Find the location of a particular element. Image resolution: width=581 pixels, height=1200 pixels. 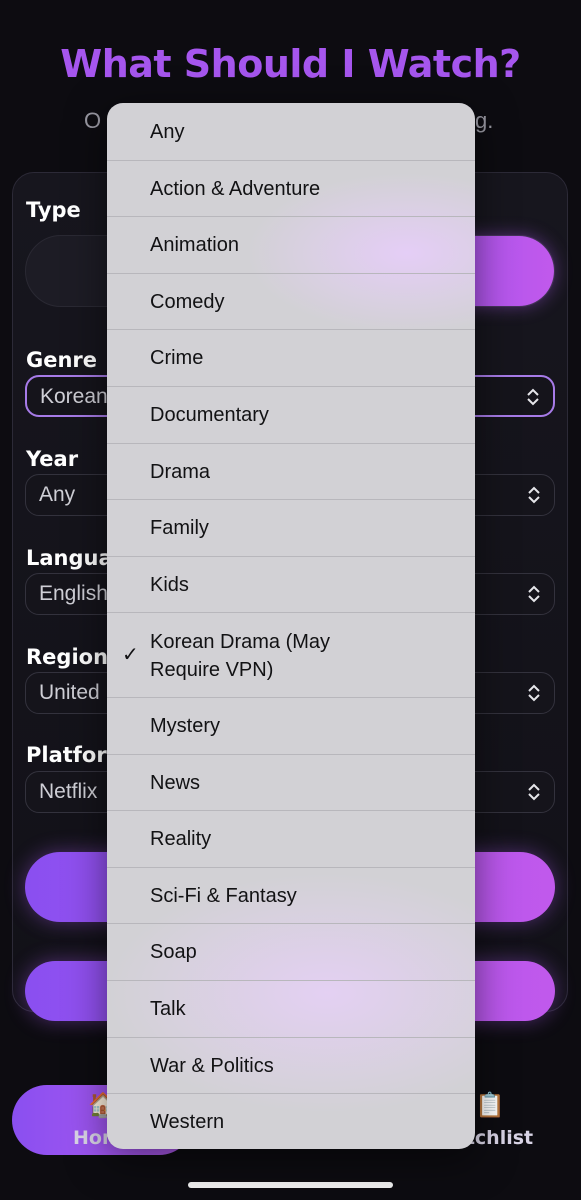

dropdown-option-label: Documentary is located at coordinates (209, 415).